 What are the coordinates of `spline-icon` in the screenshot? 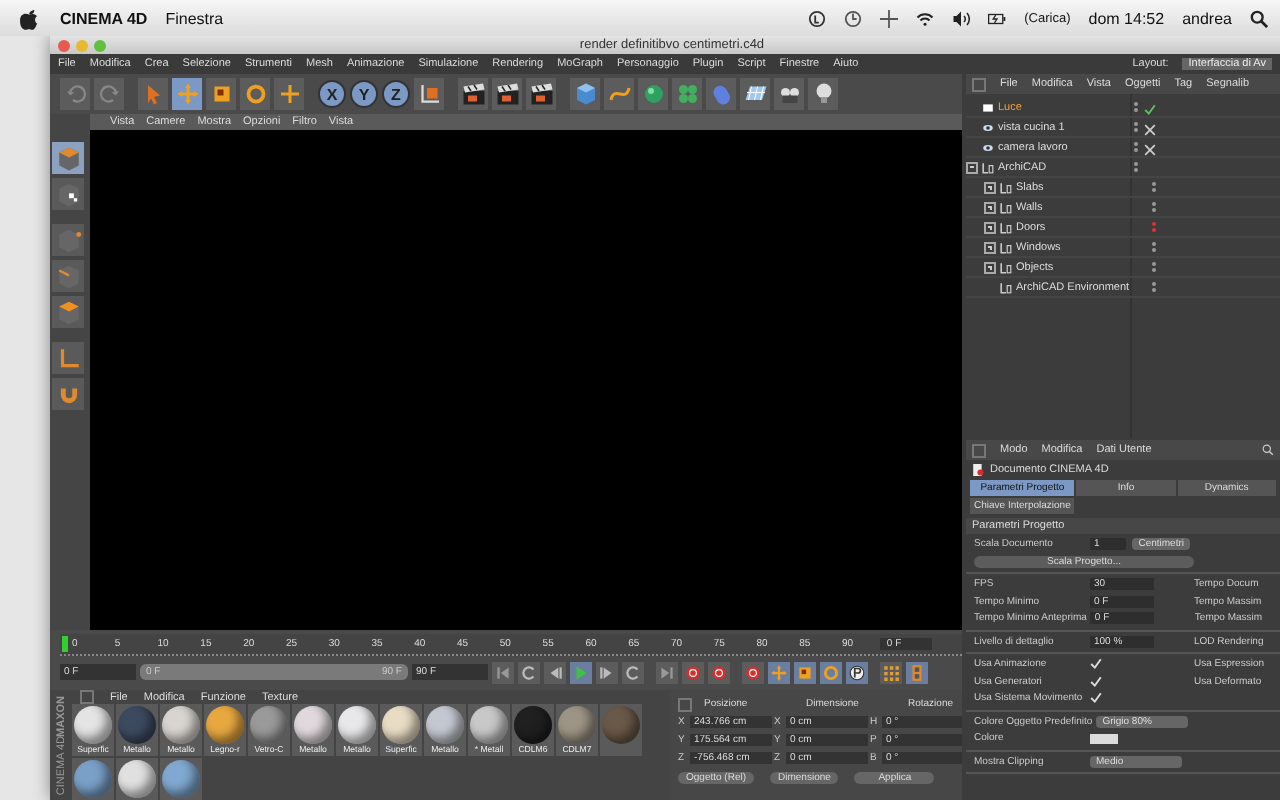 It's located at (619, 94).